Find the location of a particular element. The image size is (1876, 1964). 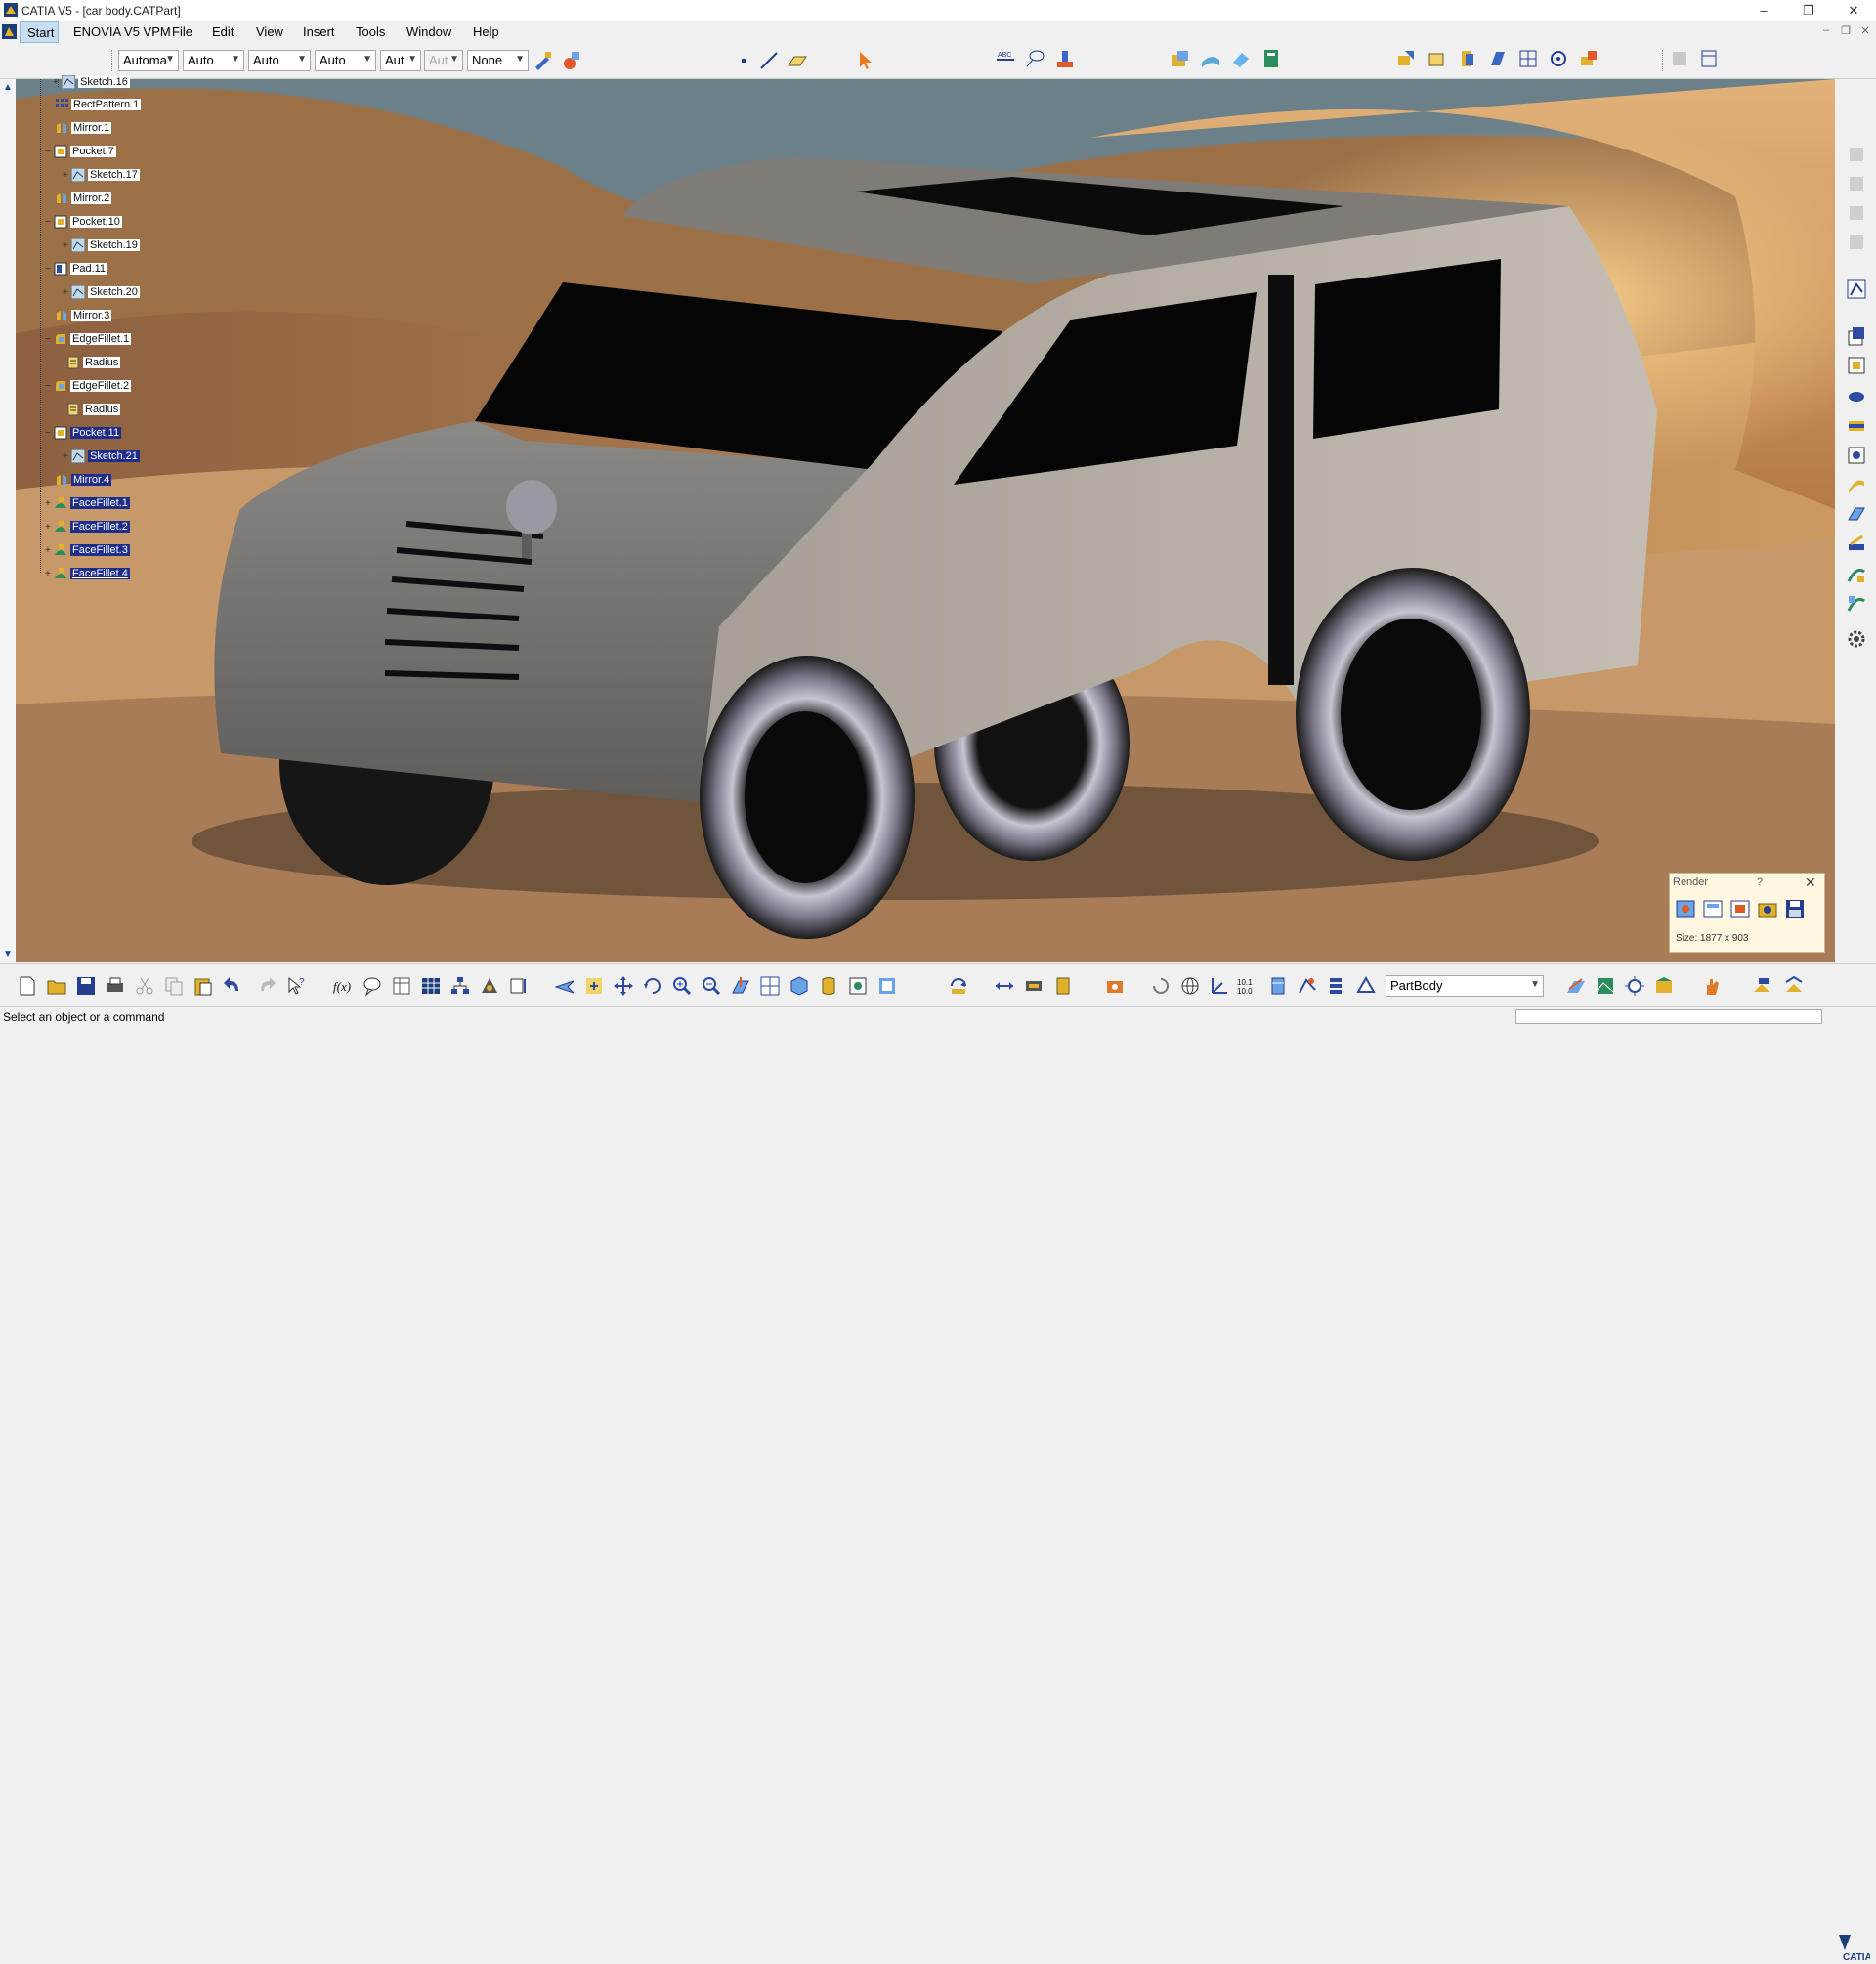

tree-item-facefillet-1: + FaceFillet.1 is located at coordinates (87, 505).